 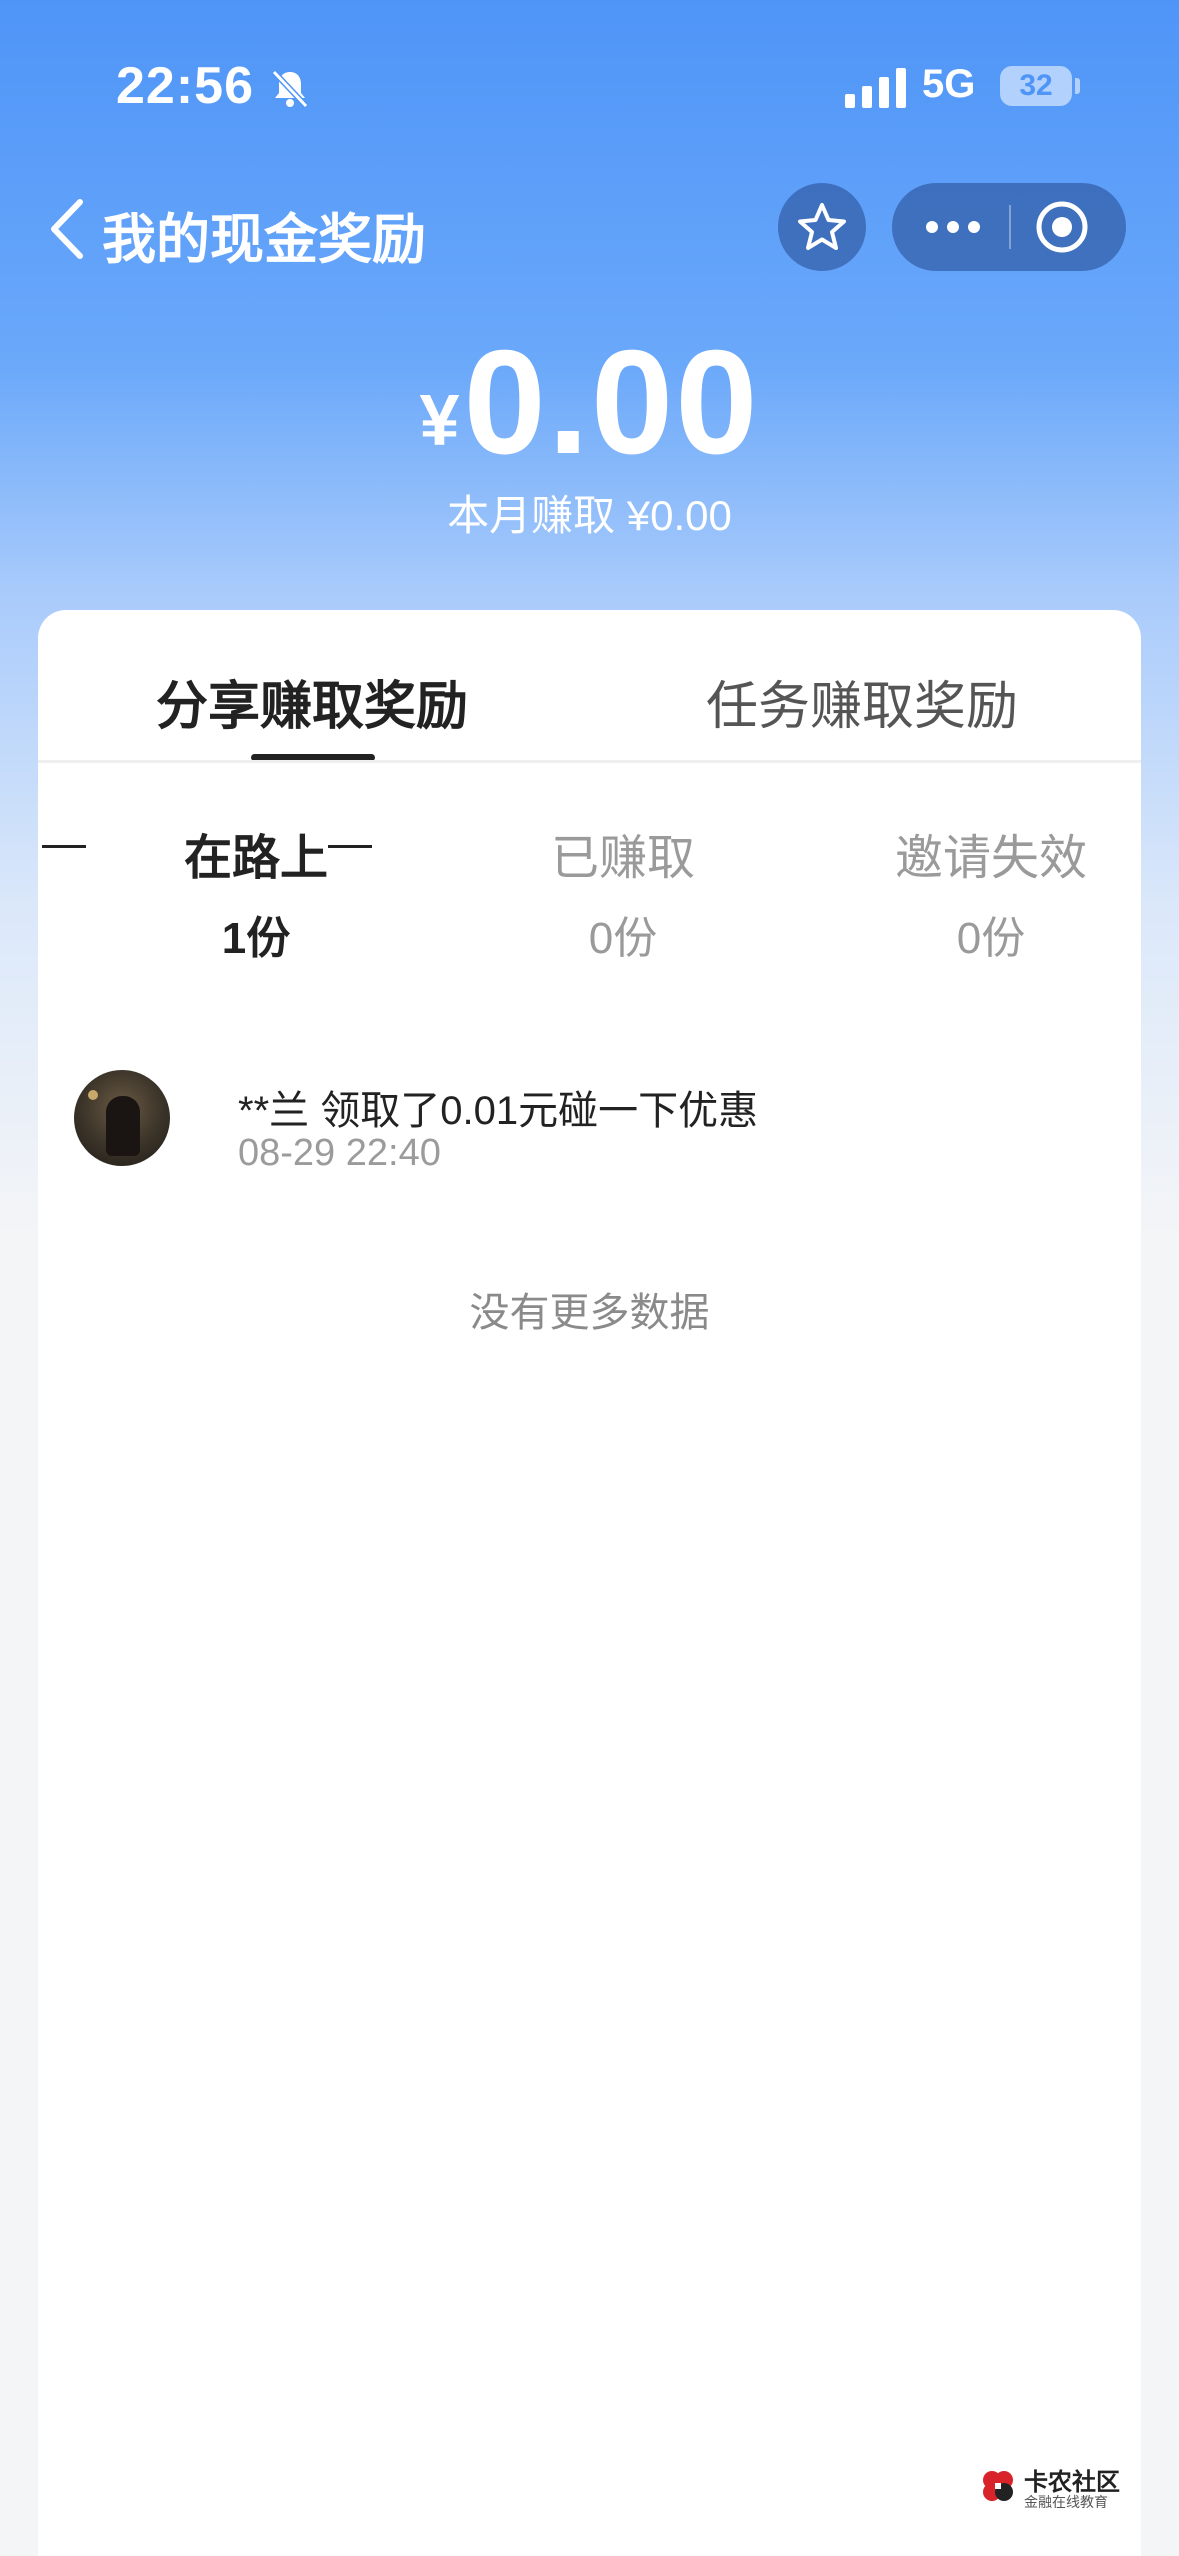 What do you see at coordinates (949, 84) in the screenshot?
I see `network-type: 5G` at bounding box center [949, 84].